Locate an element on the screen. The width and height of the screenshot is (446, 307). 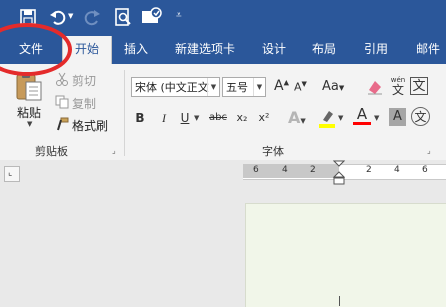
clipboard-group-label: 剪贴板 is located at coordinates (51, 151).